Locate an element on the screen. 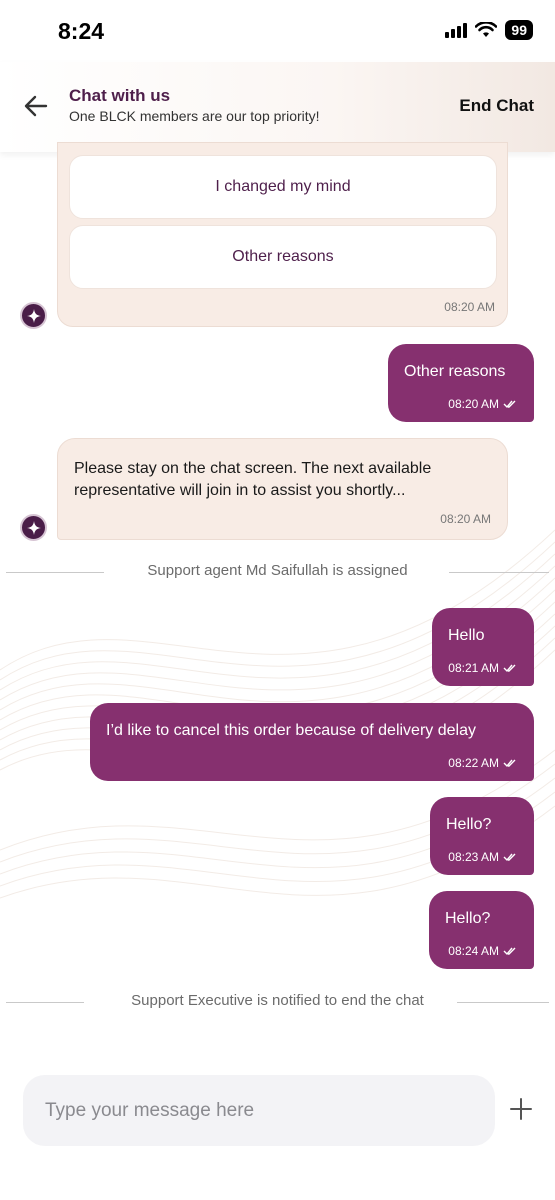  message-text: Other reasons is located at coordinates (455, 371).